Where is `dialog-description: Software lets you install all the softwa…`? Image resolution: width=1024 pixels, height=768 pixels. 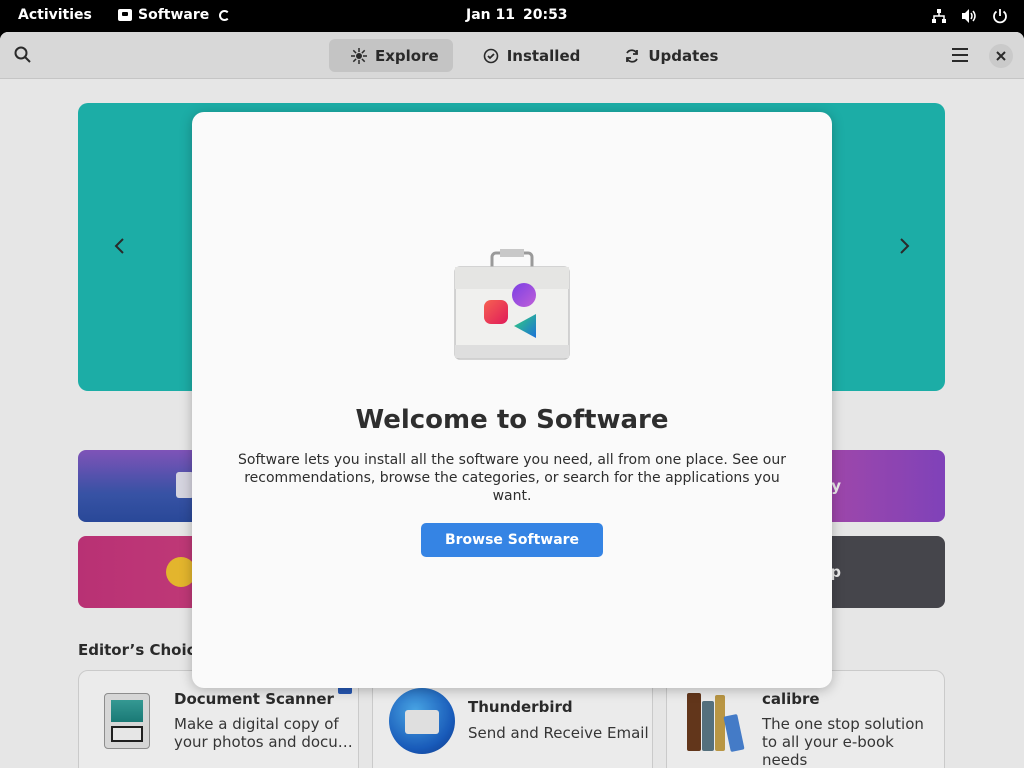
dialog-description: Software lets you install all the softwa… is located at coordinates (512, 478).